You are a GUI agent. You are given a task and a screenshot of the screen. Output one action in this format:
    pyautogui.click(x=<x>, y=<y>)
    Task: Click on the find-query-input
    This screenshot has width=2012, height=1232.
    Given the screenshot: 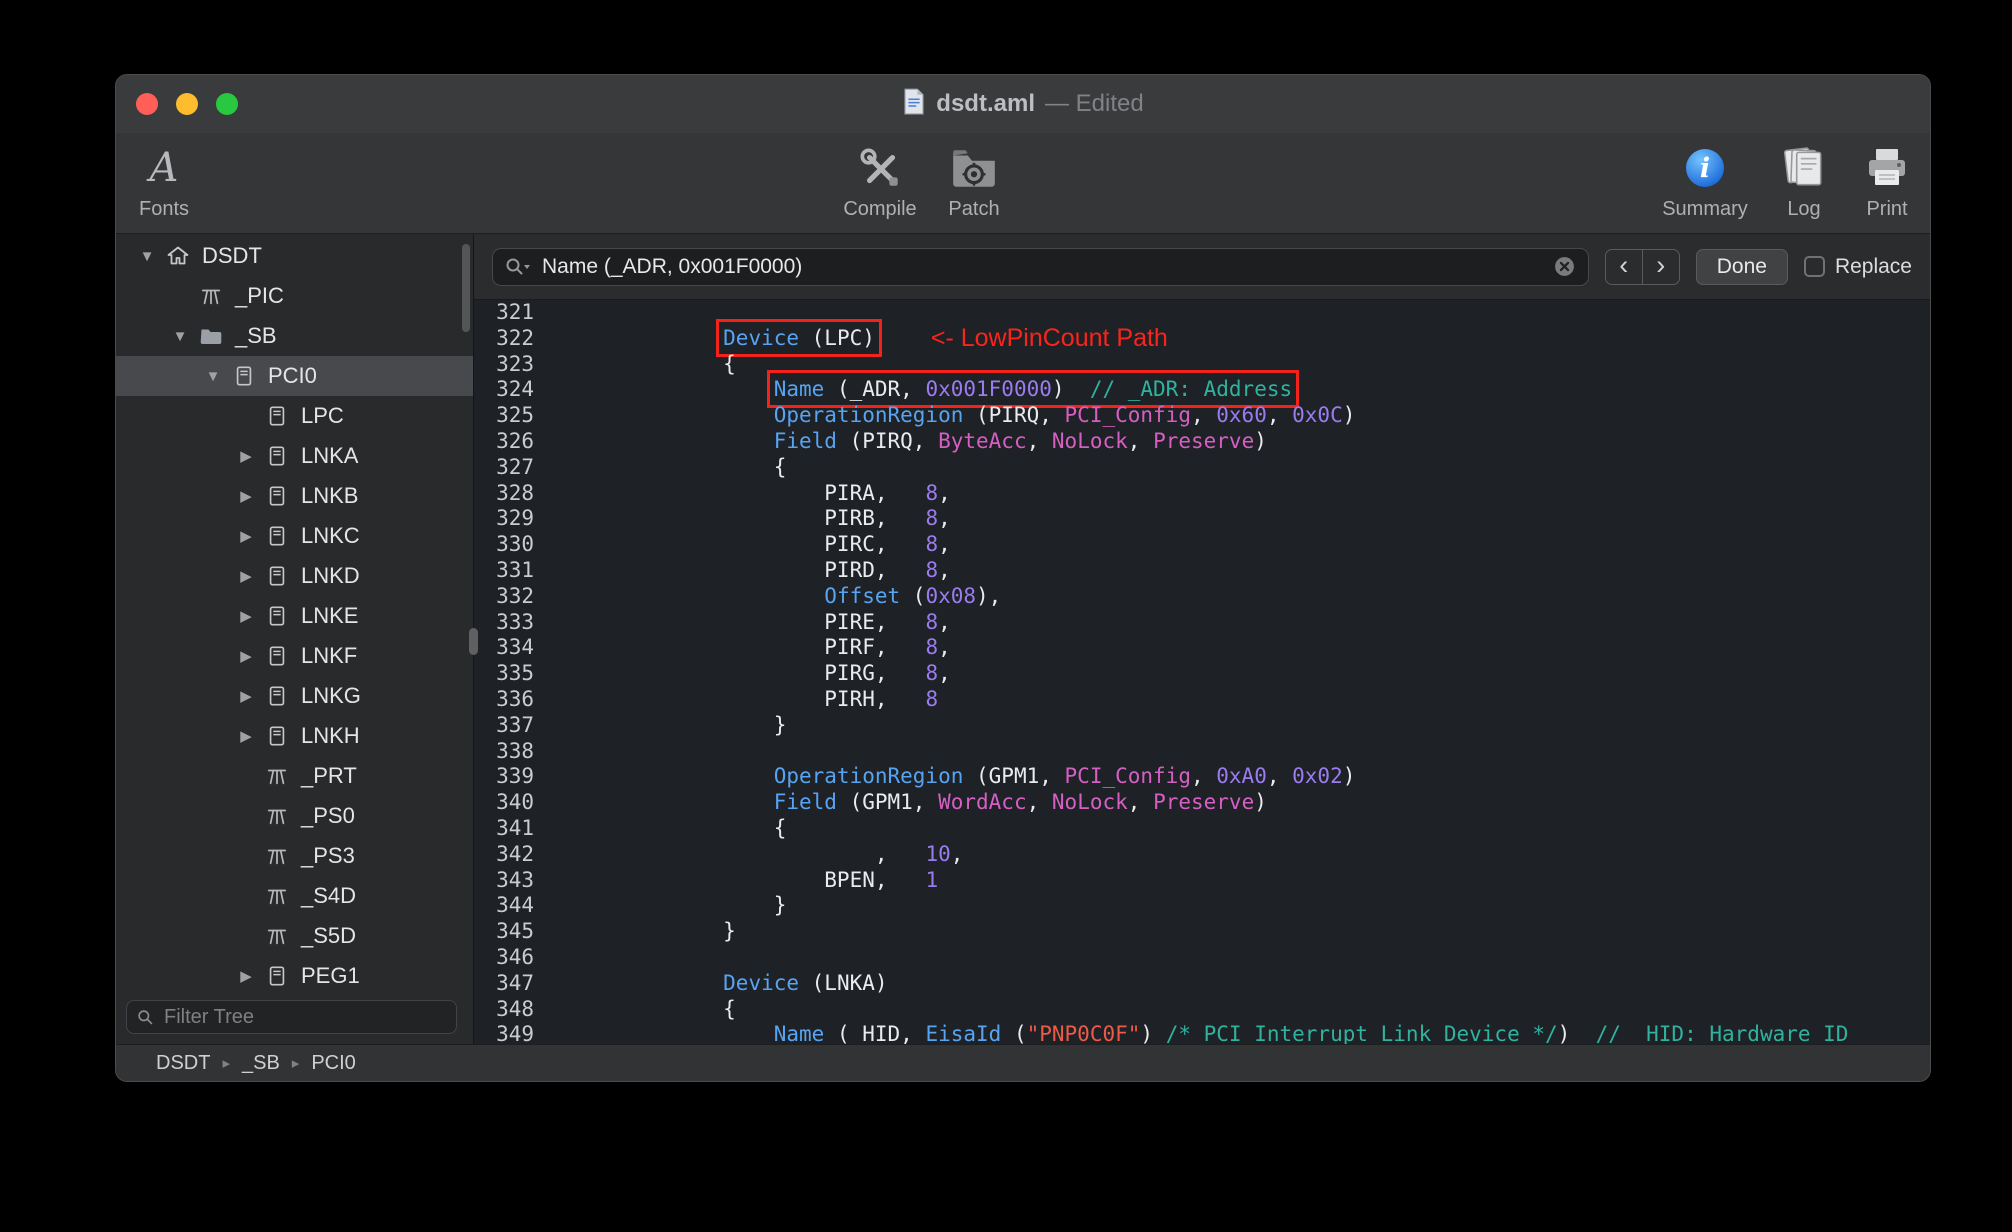 What is the action you would take?
    pyautogui.click(x=1042, y=266)
    